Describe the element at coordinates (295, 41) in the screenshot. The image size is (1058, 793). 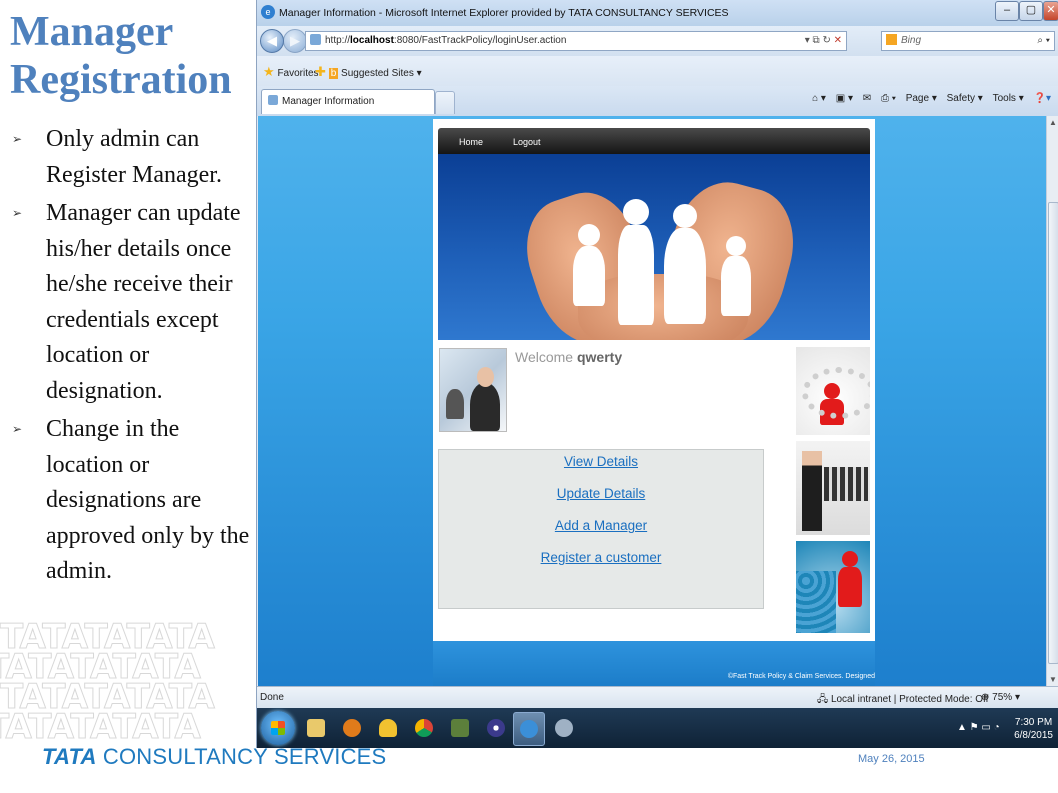
I see `forward-button: ▶` at that location.